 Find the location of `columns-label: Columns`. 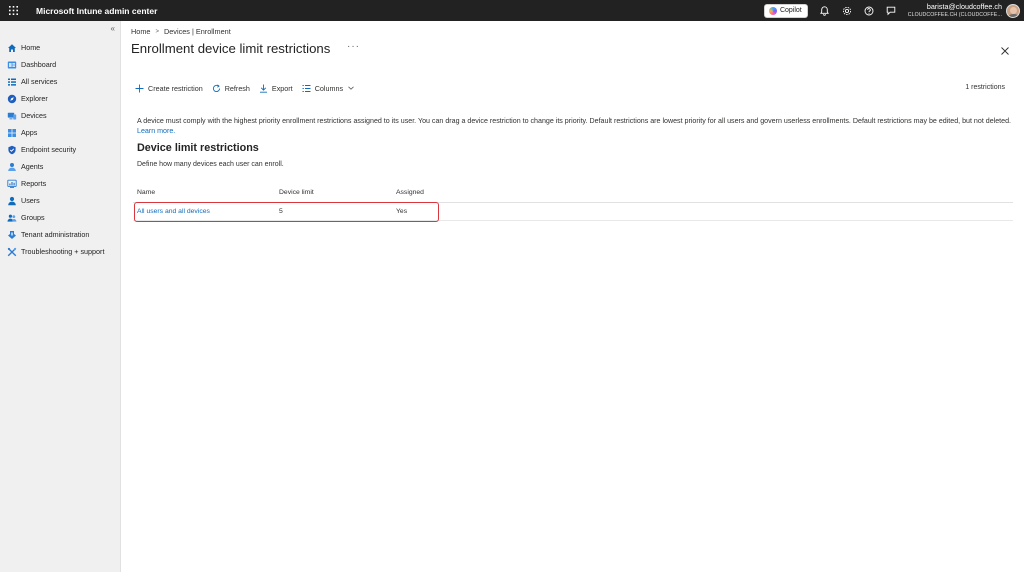

columns-label: Columns is located at coordinates (329, 88).